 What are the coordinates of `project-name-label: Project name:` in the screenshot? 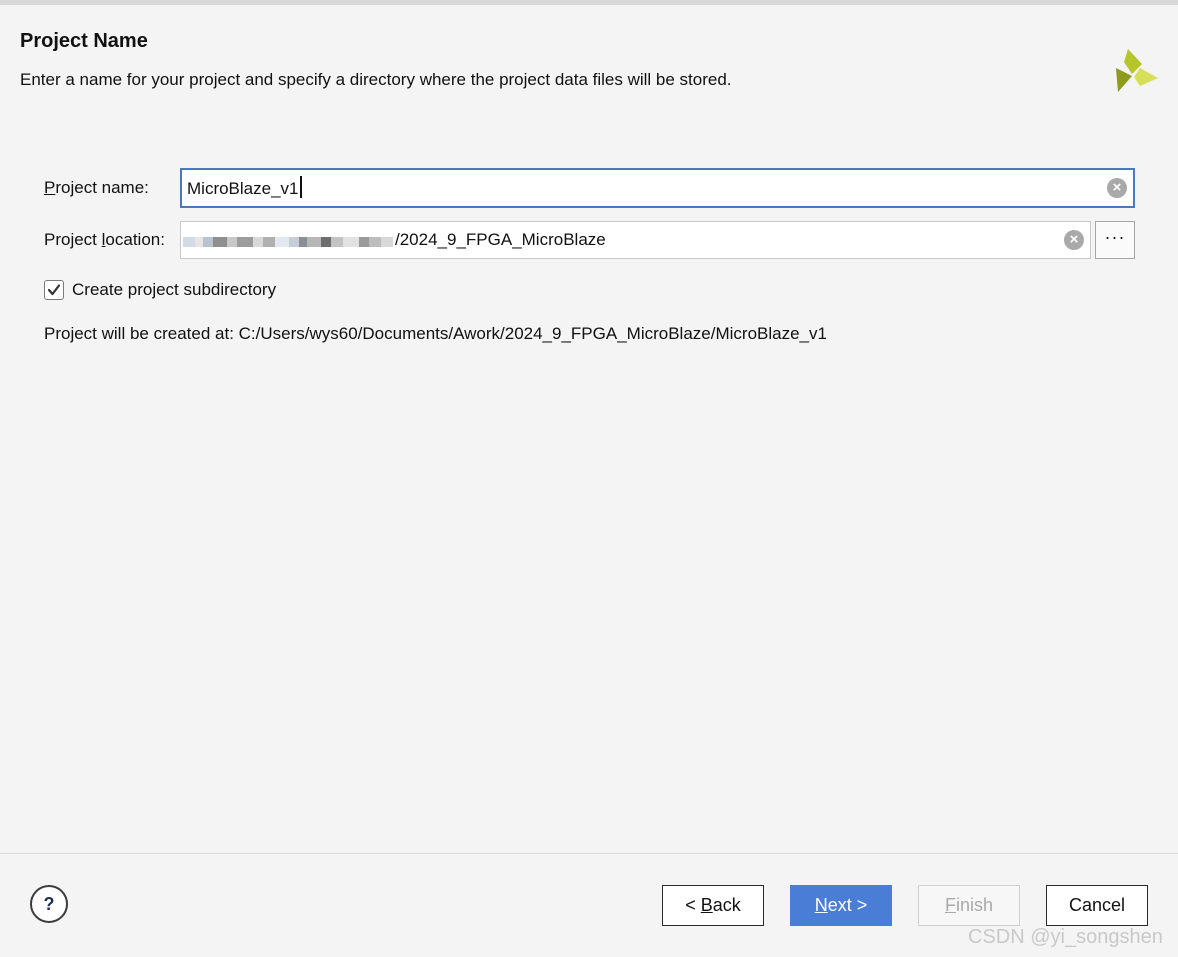 It's located at (96, 188).